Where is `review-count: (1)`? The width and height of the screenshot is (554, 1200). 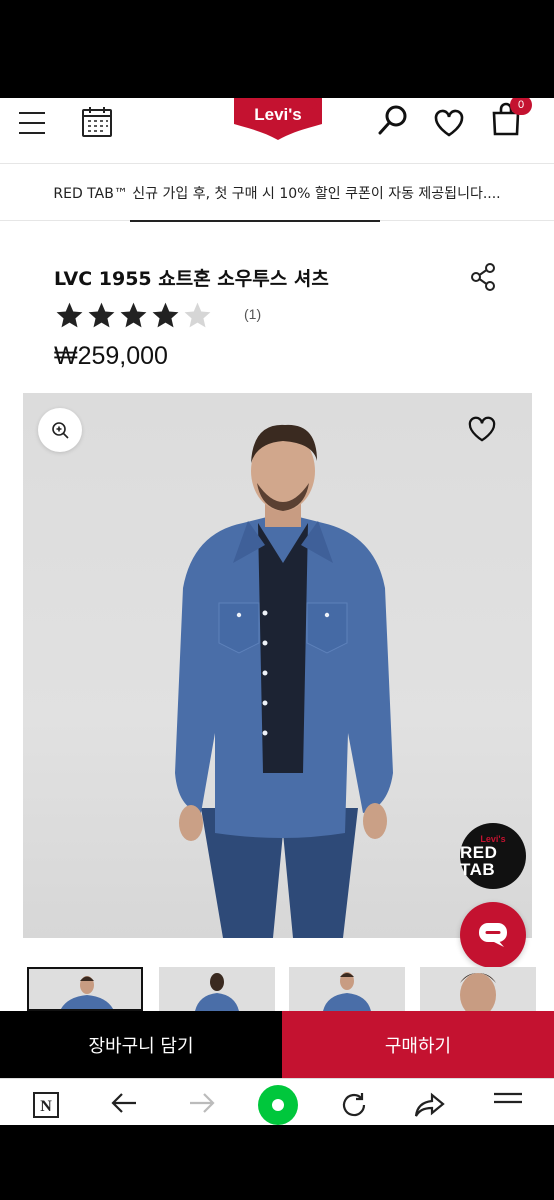 review-count: (1) is located at coordinates (252, 314).